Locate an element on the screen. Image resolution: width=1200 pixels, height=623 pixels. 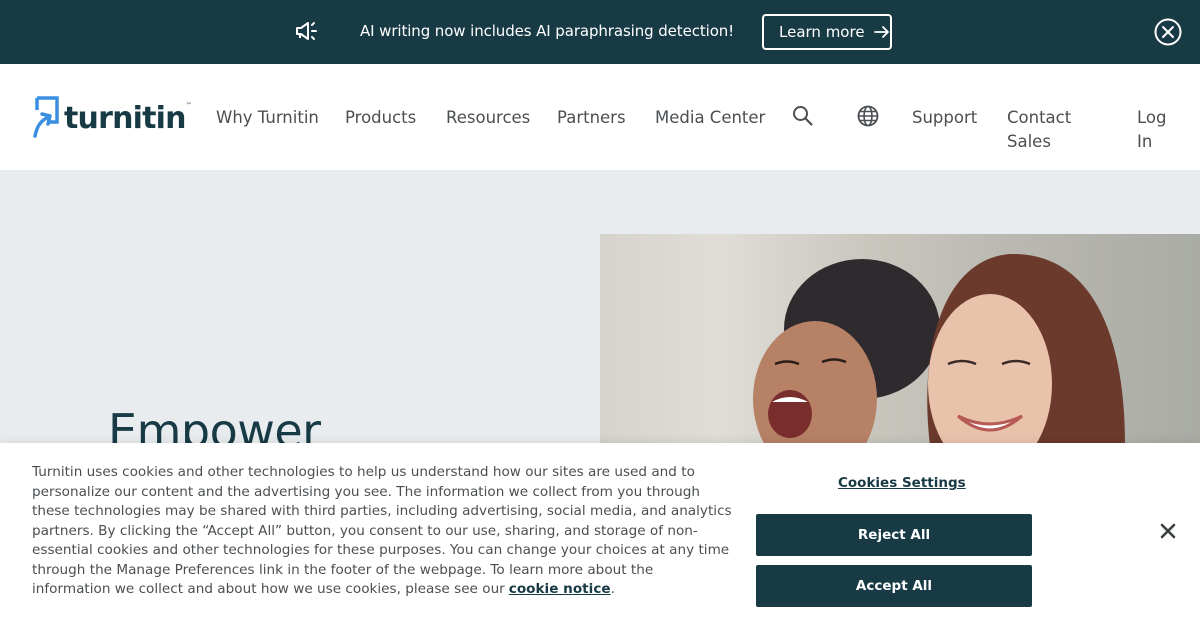
logo-wordmark: turnitin is located at coordinates (125, 118).